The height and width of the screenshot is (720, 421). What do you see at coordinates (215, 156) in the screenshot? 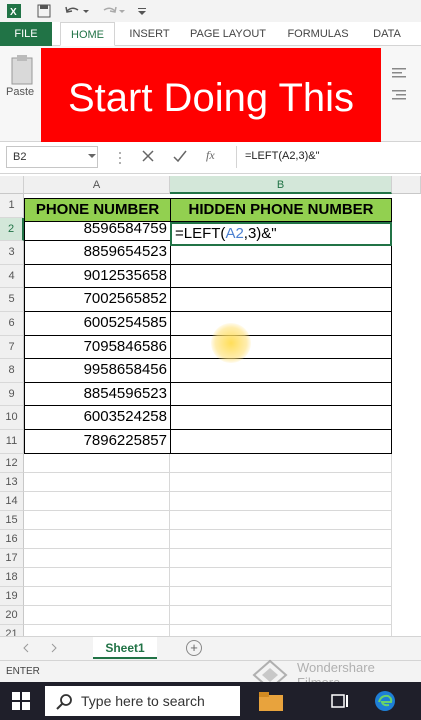
I see `insert-function-button: fx` at bounding box center [215, 156].